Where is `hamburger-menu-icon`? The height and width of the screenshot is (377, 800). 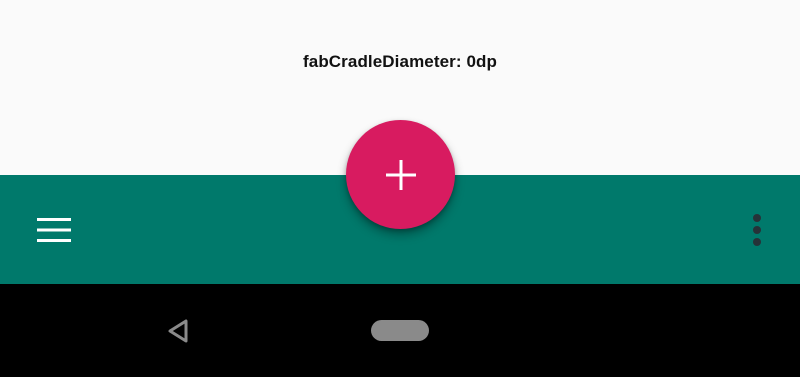 hamburger-menu-icon is located at coordinates (54, 230).